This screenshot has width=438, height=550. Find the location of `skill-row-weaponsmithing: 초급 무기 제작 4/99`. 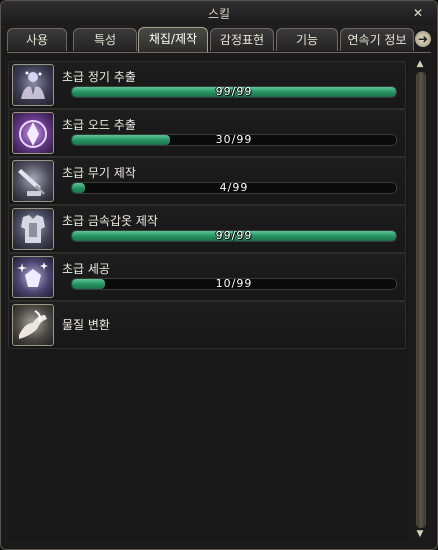

skill-row-weaponsmithing: 초급 무기 제작 4/99 is located at coordinates (207, 181).